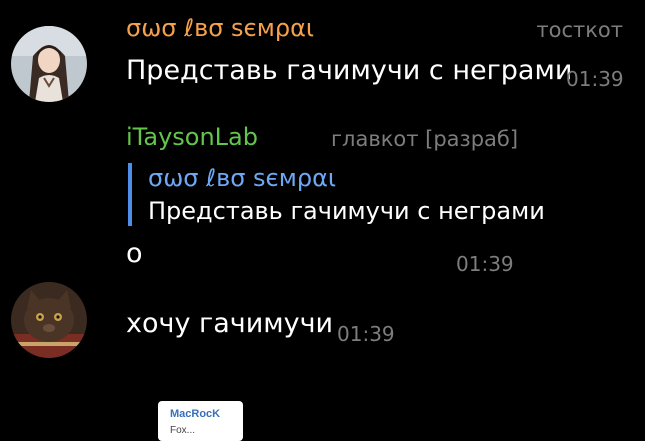  What do you see at coordinates (425, 139) in the screenshot?
I see `sender-badge: главкот [разраб]` at bounding box center [425, 139].